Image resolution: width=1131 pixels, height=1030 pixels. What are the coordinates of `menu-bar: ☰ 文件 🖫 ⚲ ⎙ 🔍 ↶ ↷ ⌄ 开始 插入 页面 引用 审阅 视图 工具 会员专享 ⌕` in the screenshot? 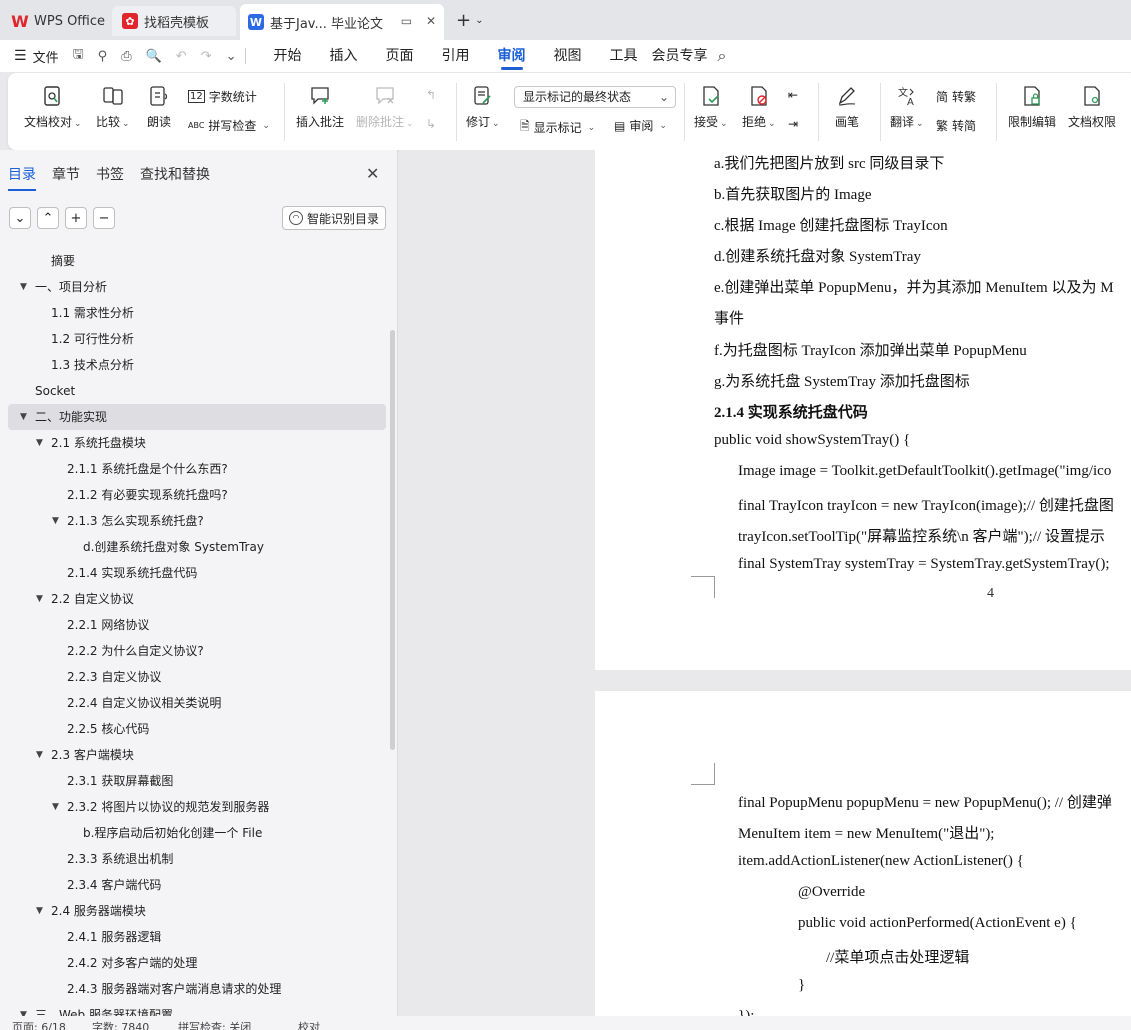 It's located at (565, 56).